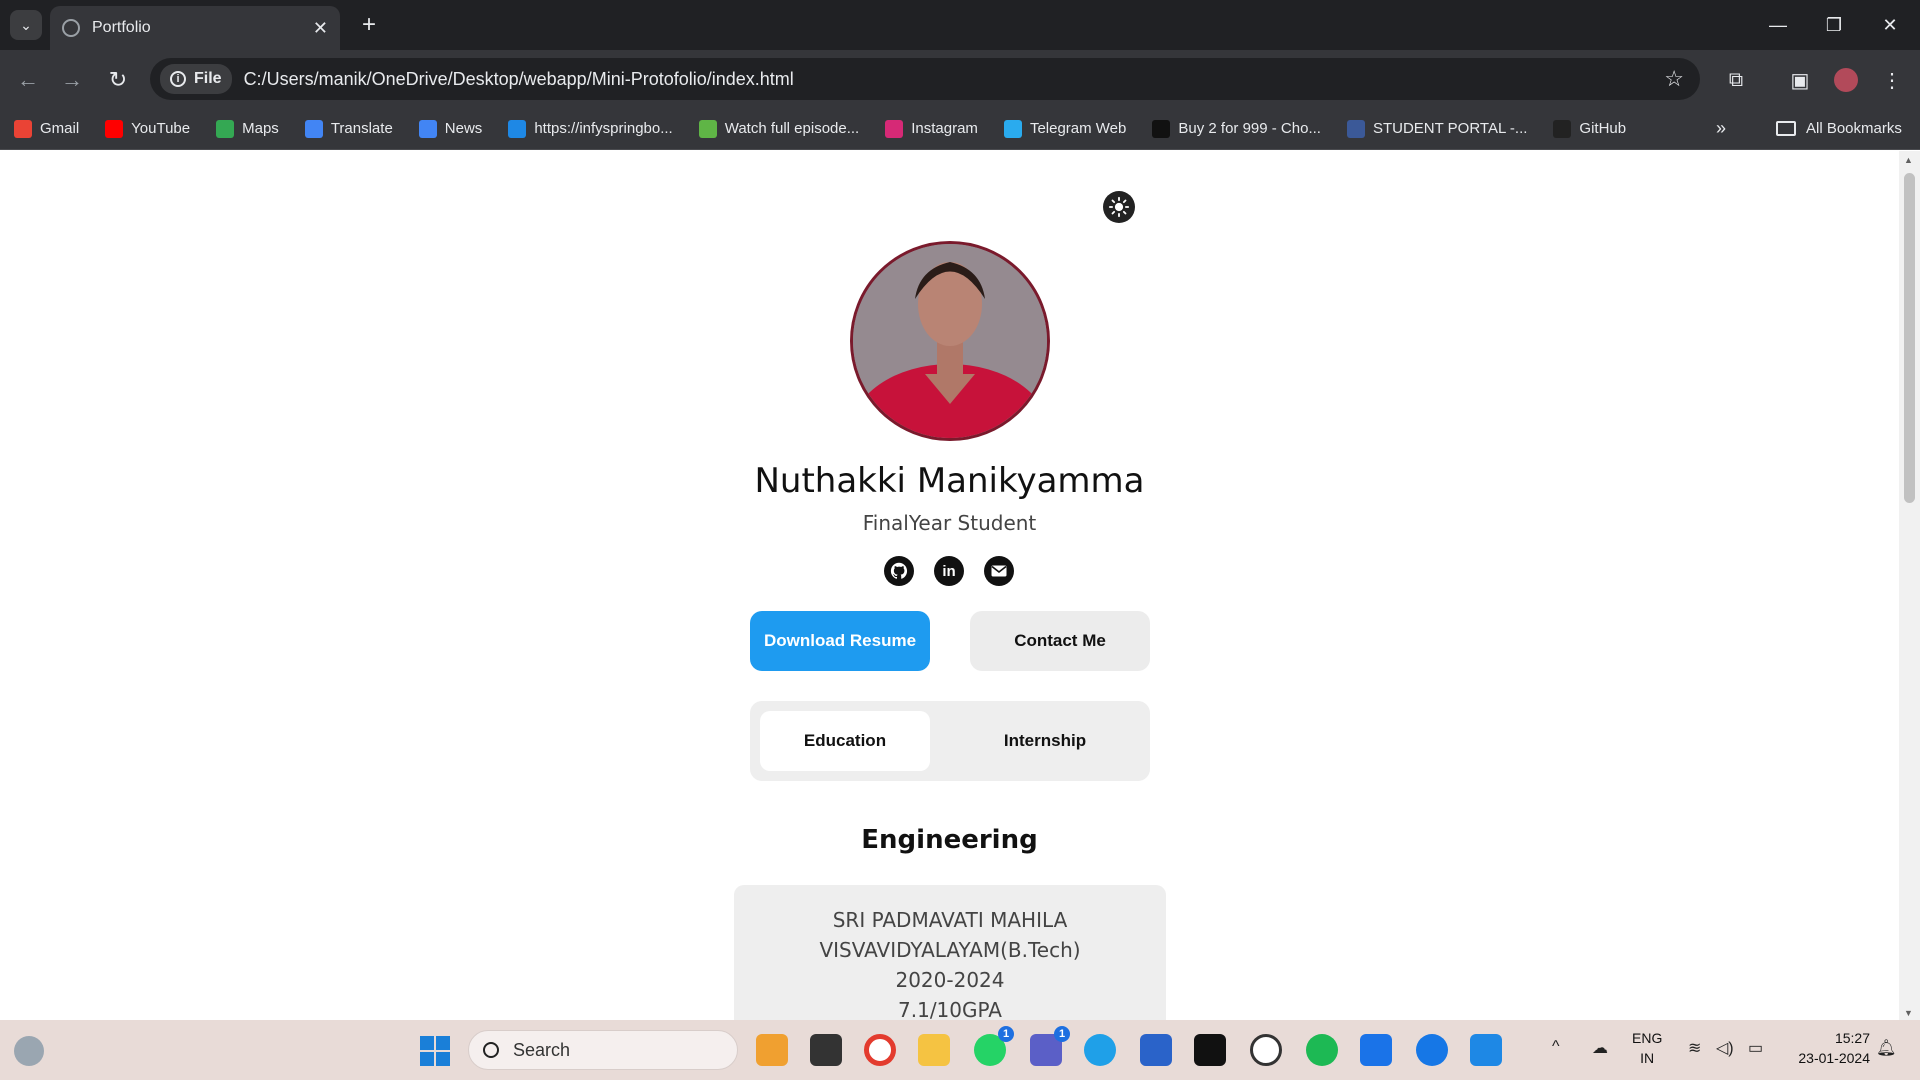 The width and height of the screenshot is (1920, 1080). What do you see at coordinates (1266, 1050) in the screenshot?
I see `clock-app-icon` at bounding box center [1266, 1050].